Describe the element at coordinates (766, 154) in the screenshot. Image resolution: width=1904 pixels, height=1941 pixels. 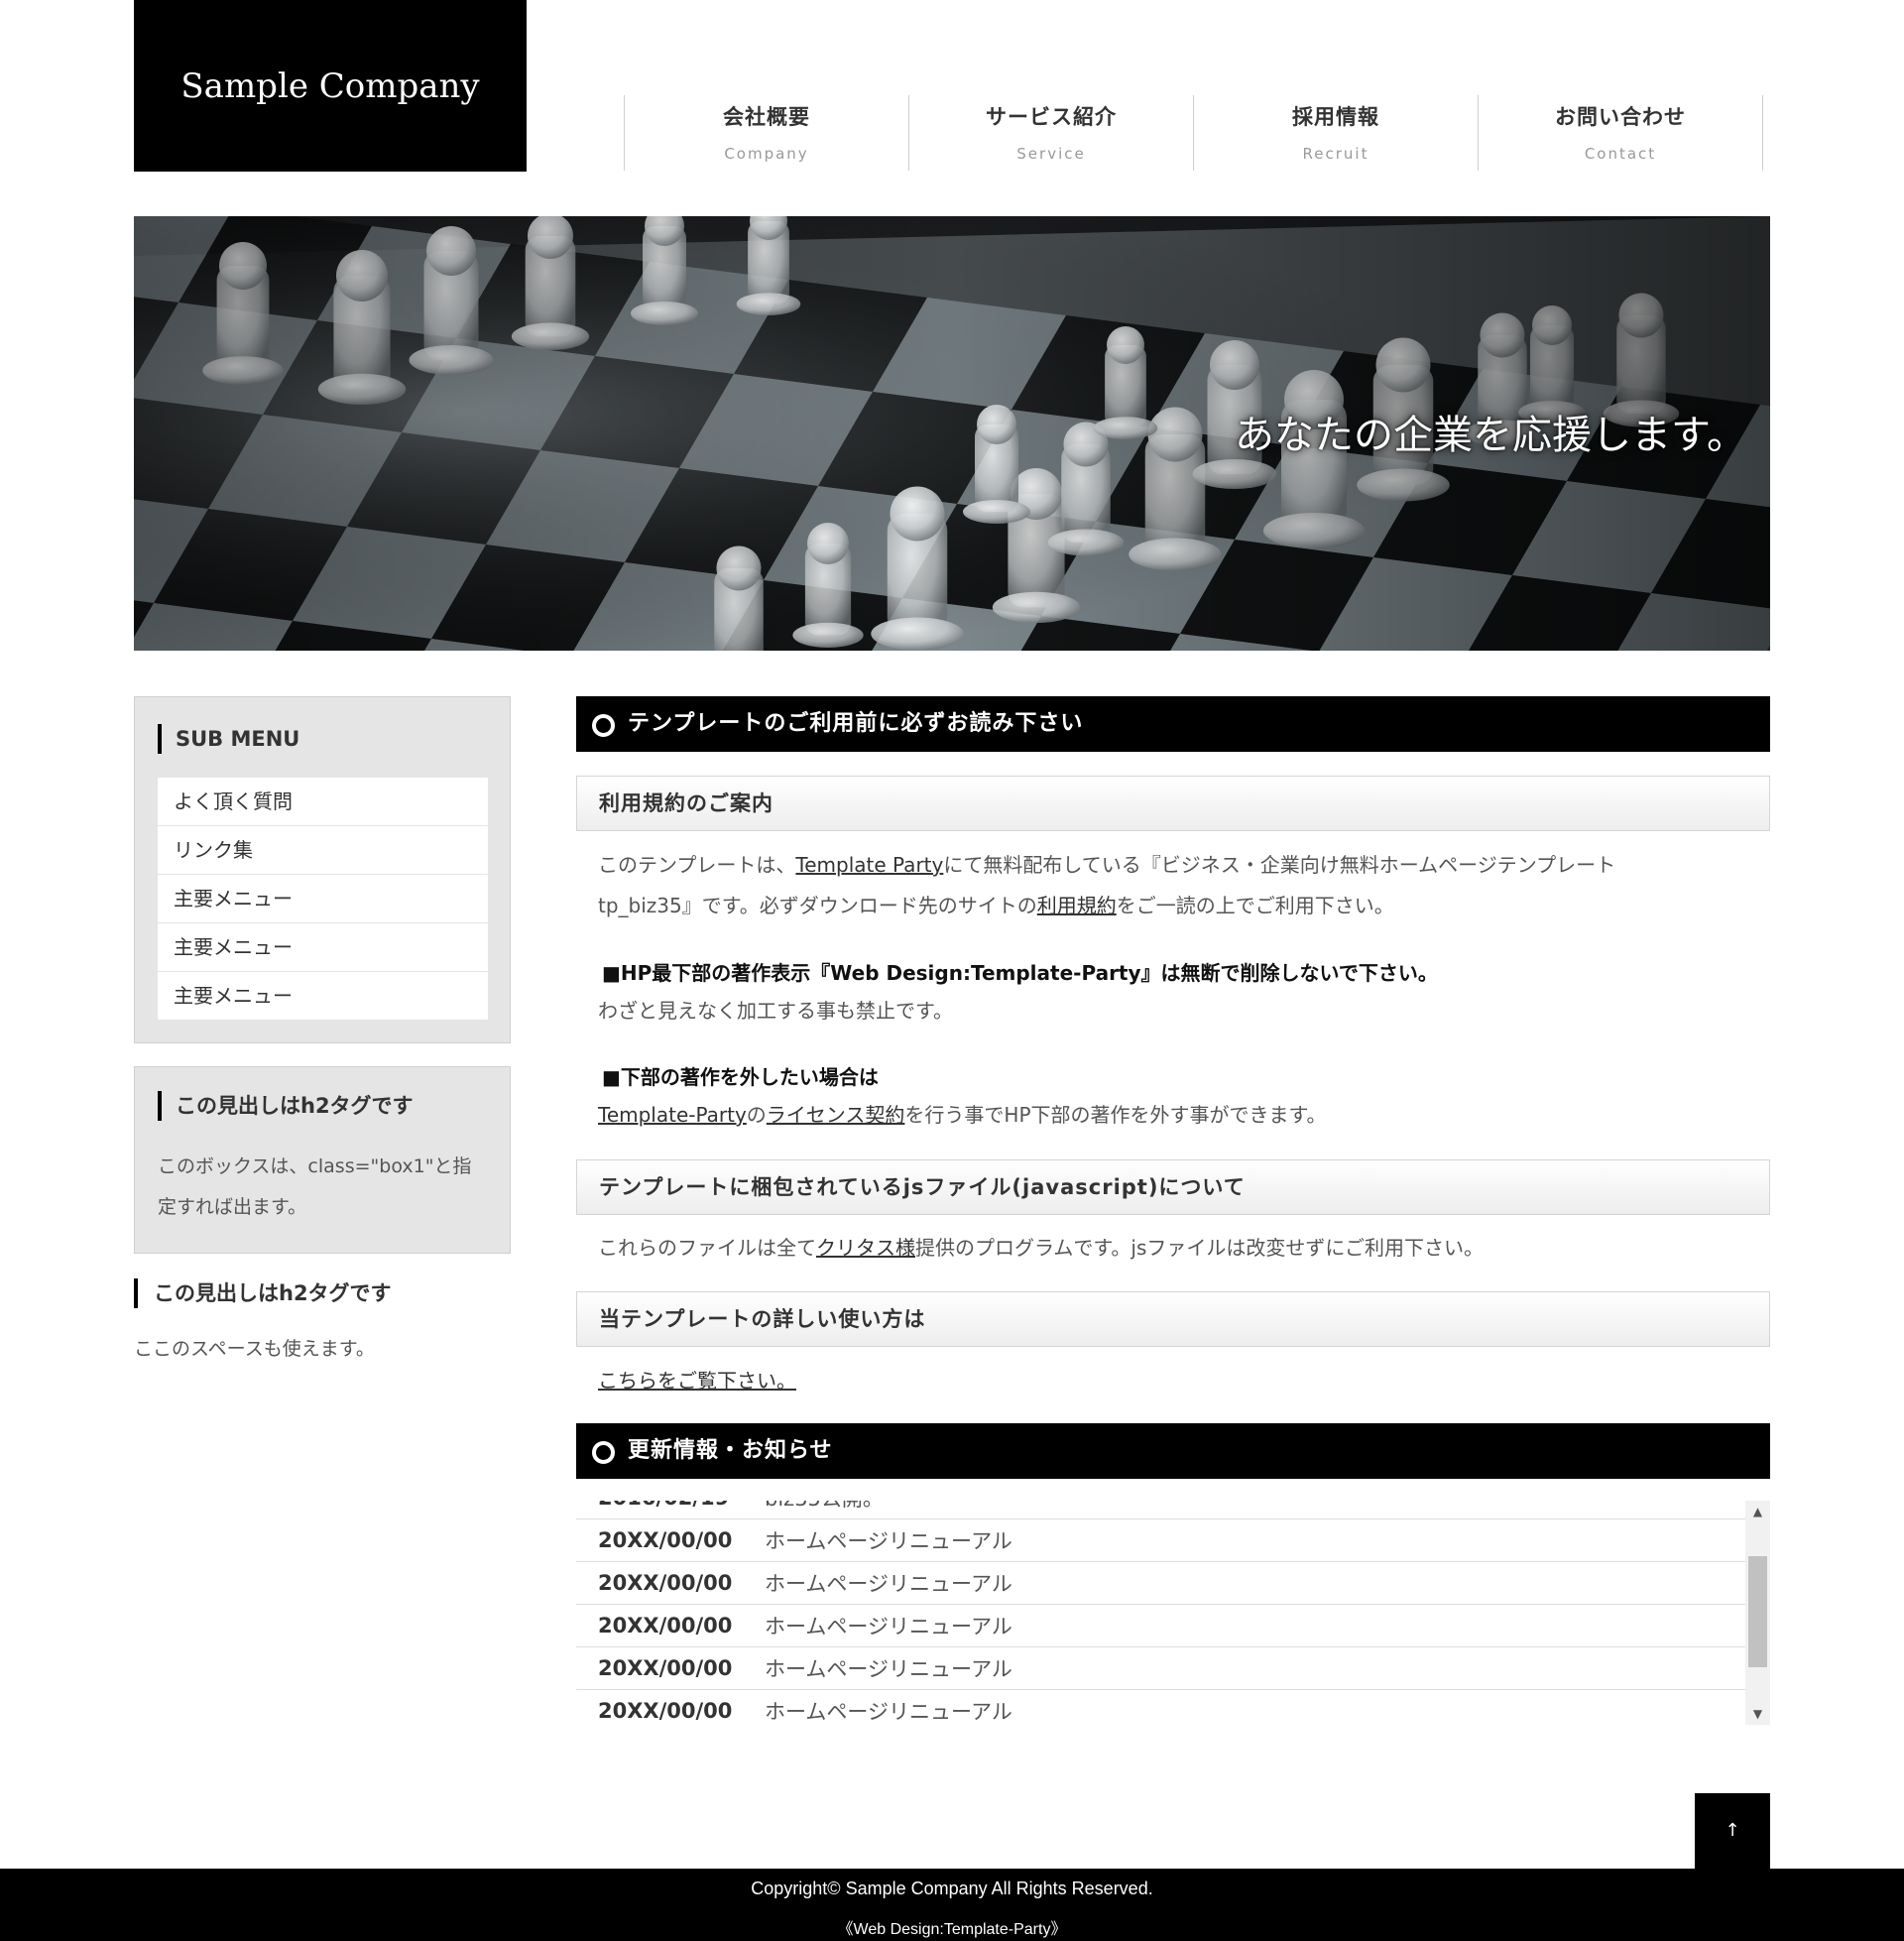
I see `nav-sublabel: Company` at that location.